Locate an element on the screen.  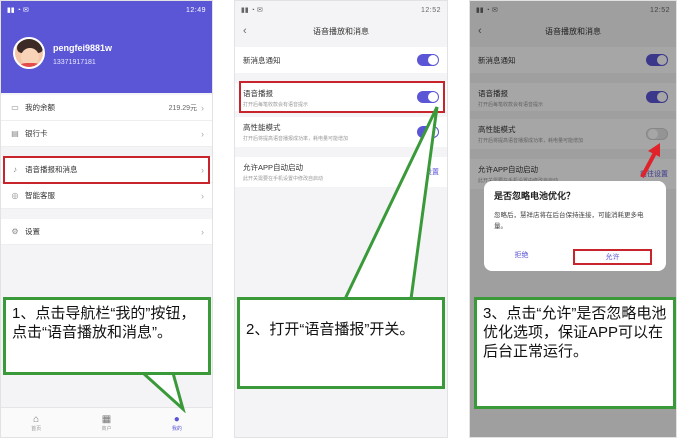
headset-icon: ◎ is located at coordinates (15, 195).